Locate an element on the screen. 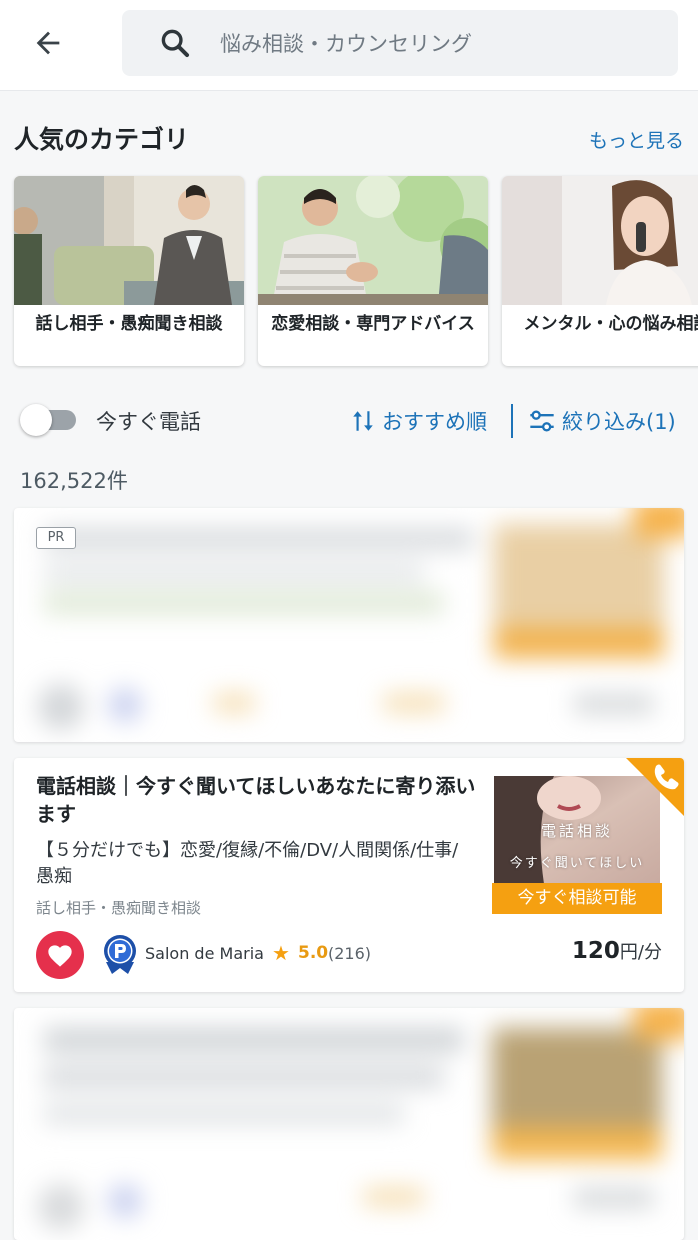 The image size is (698, 1240). back-button is located at coordinates (48, 43).